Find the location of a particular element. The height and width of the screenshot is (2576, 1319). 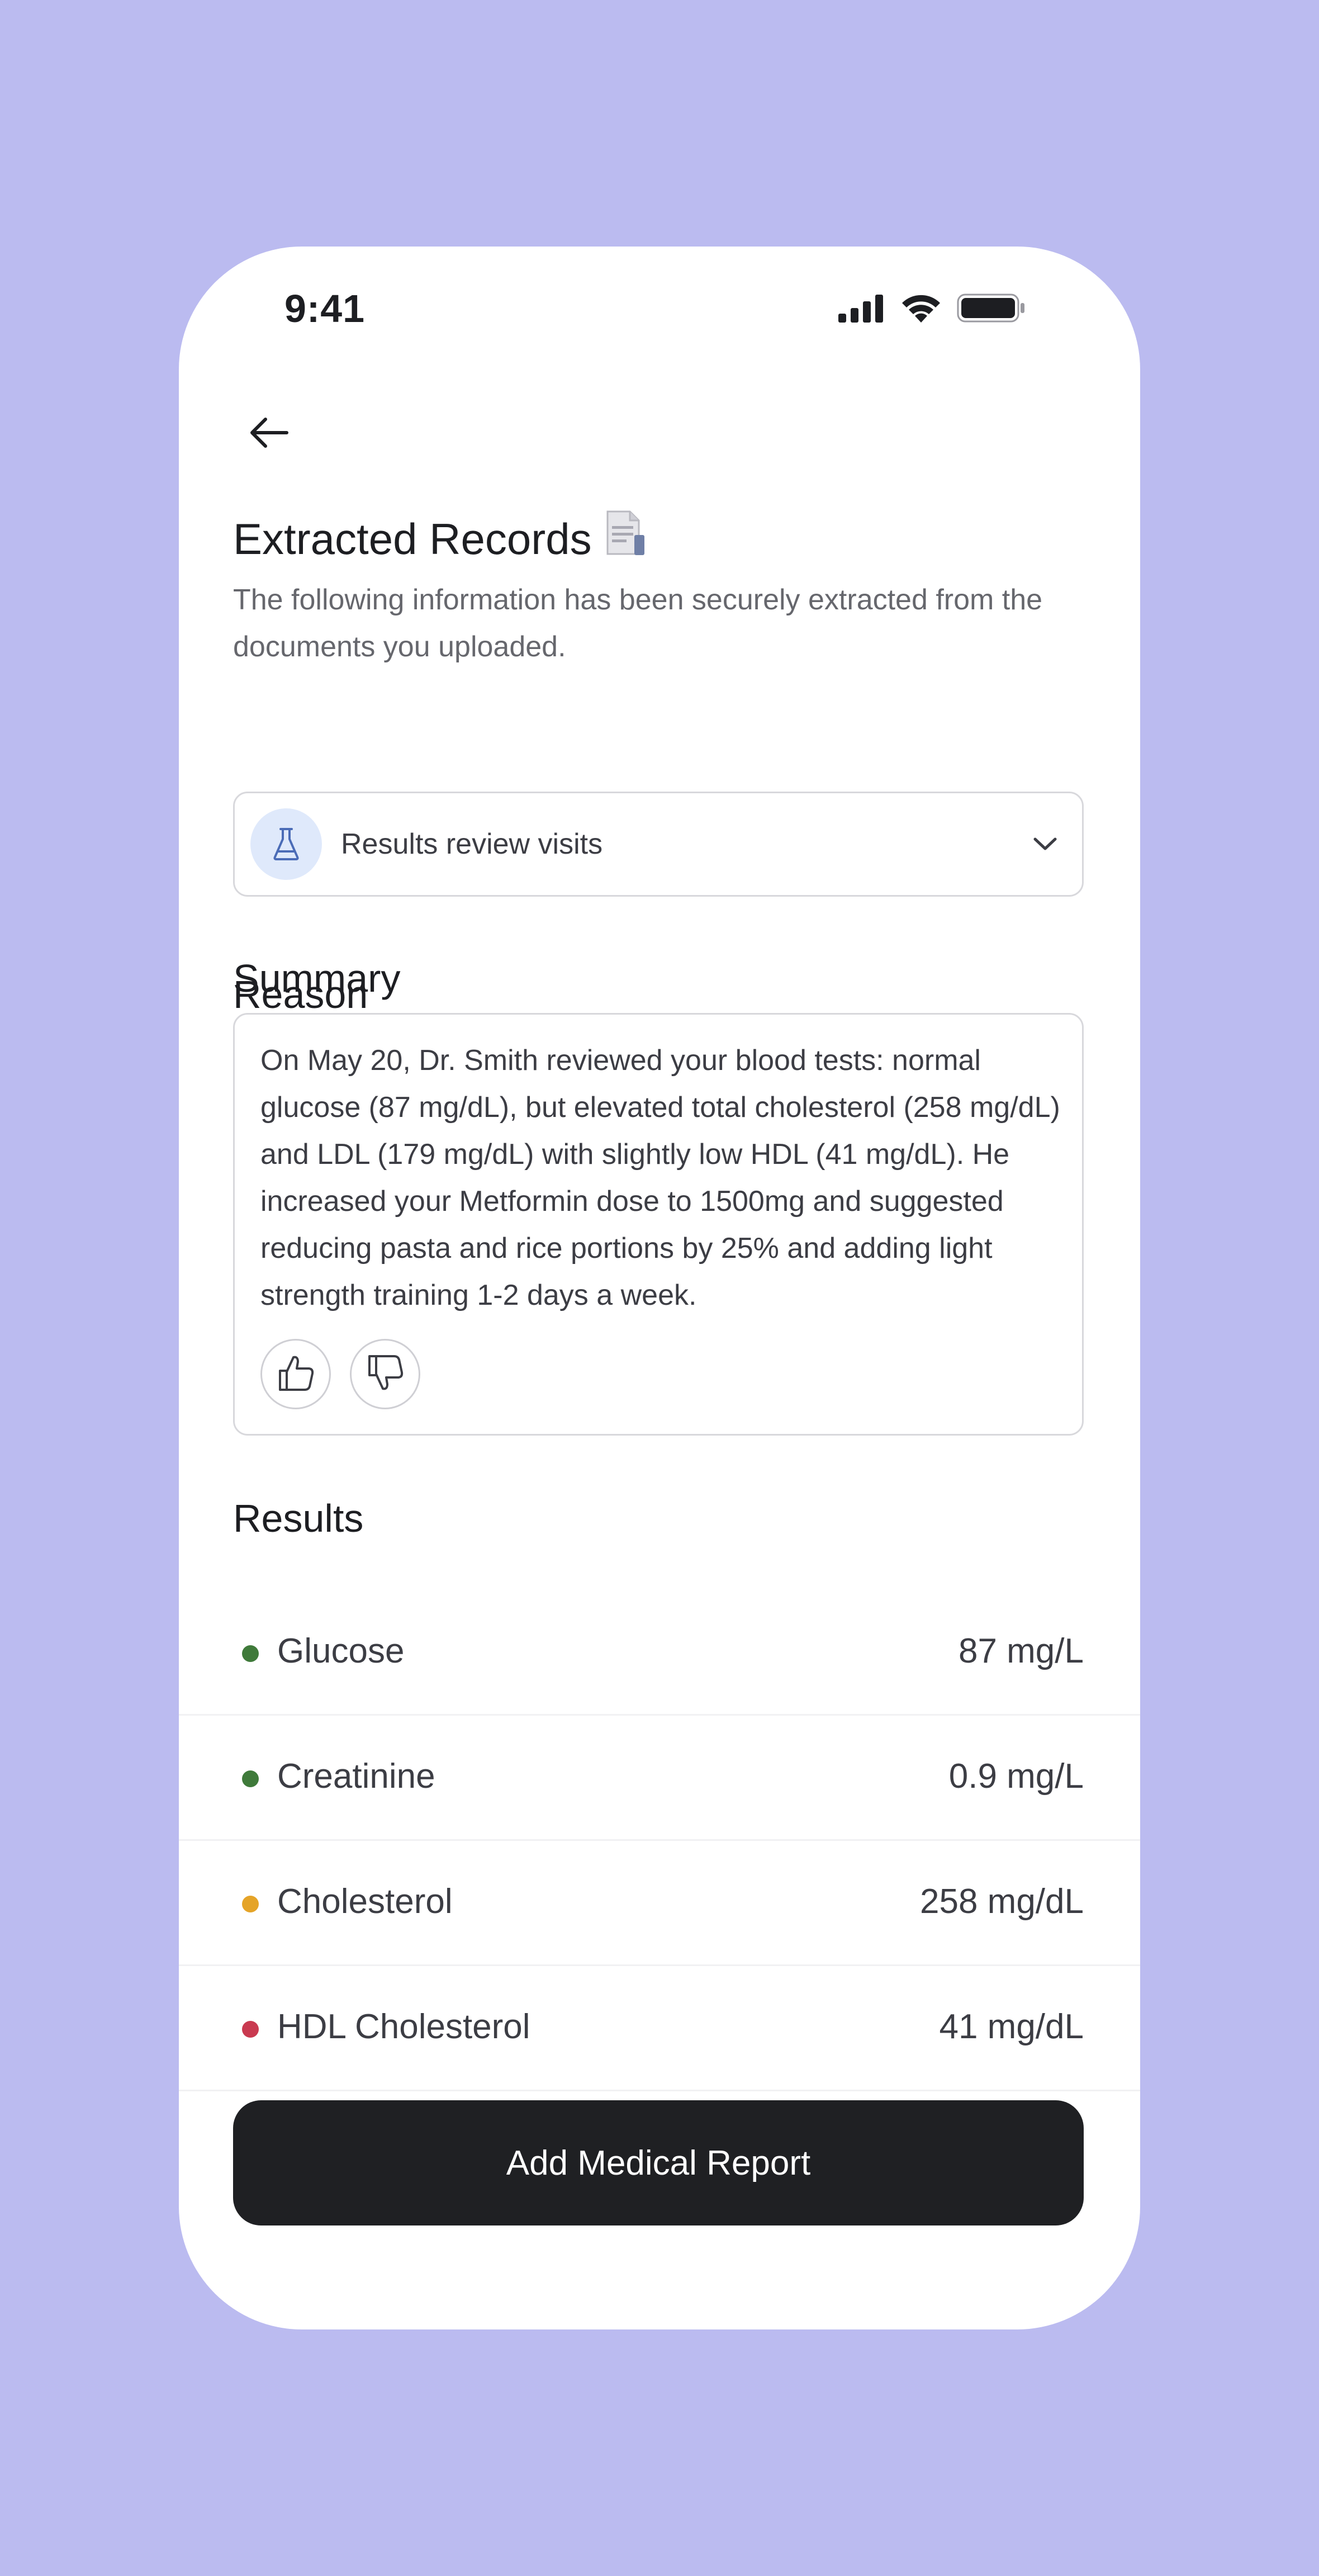

status-icons is located at coordinates (932, 308).